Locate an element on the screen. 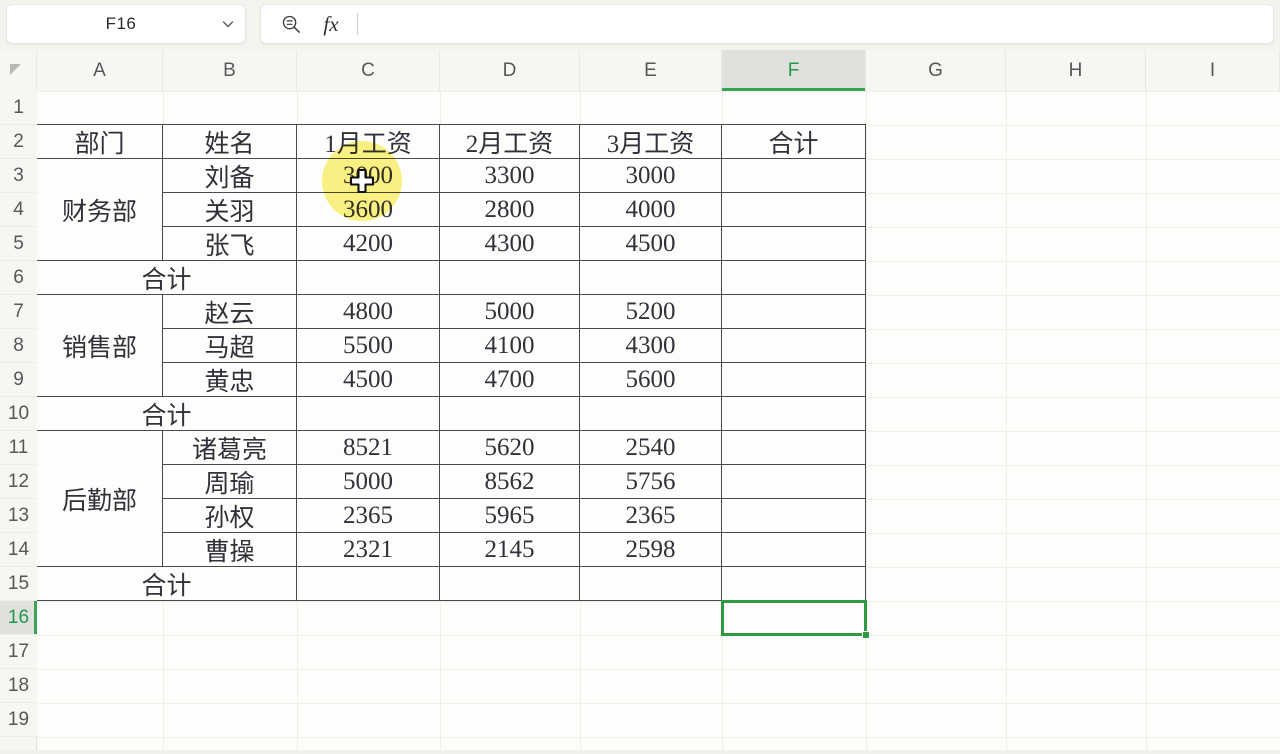  employee-name-cell-r5: 张飞 is located at coordinates (229, 243).